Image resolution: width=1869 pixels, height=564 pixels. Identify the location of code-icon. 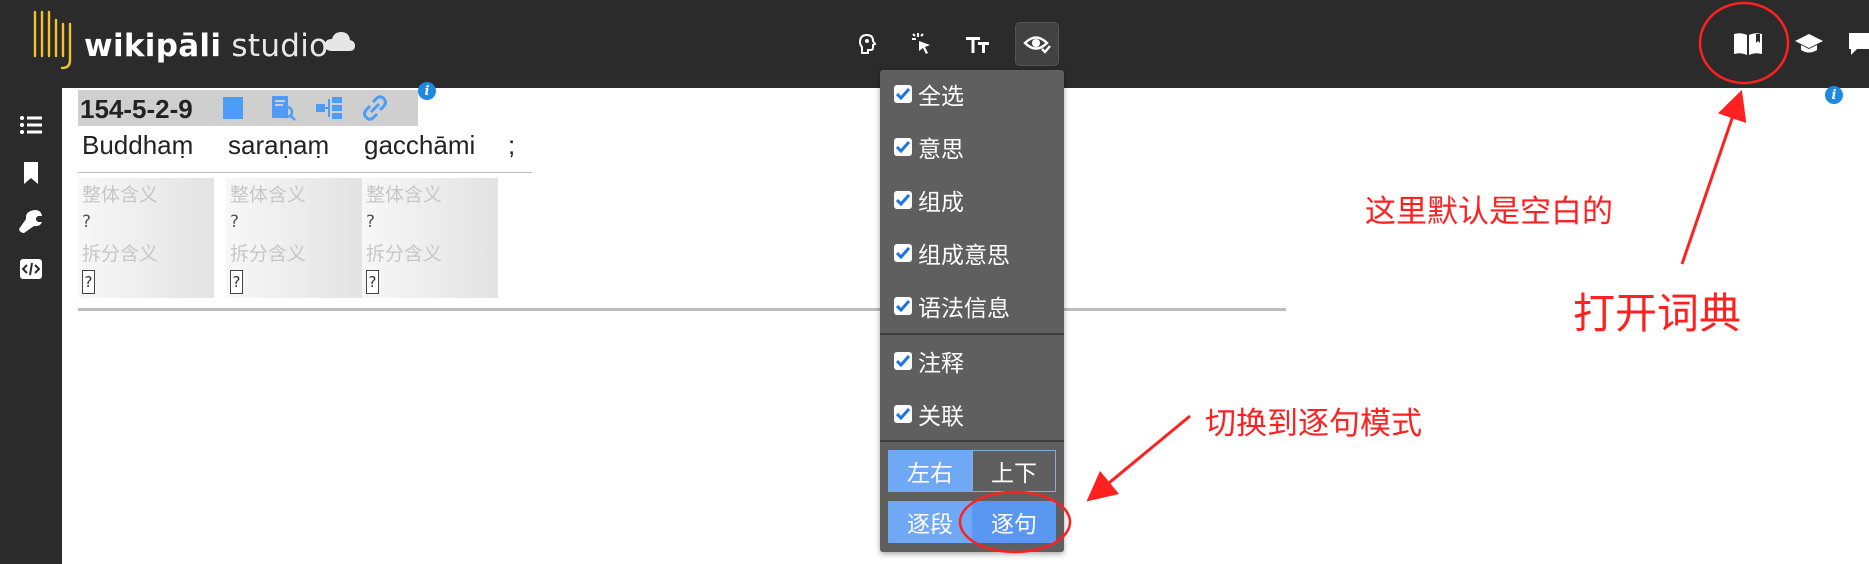
(31, 269).